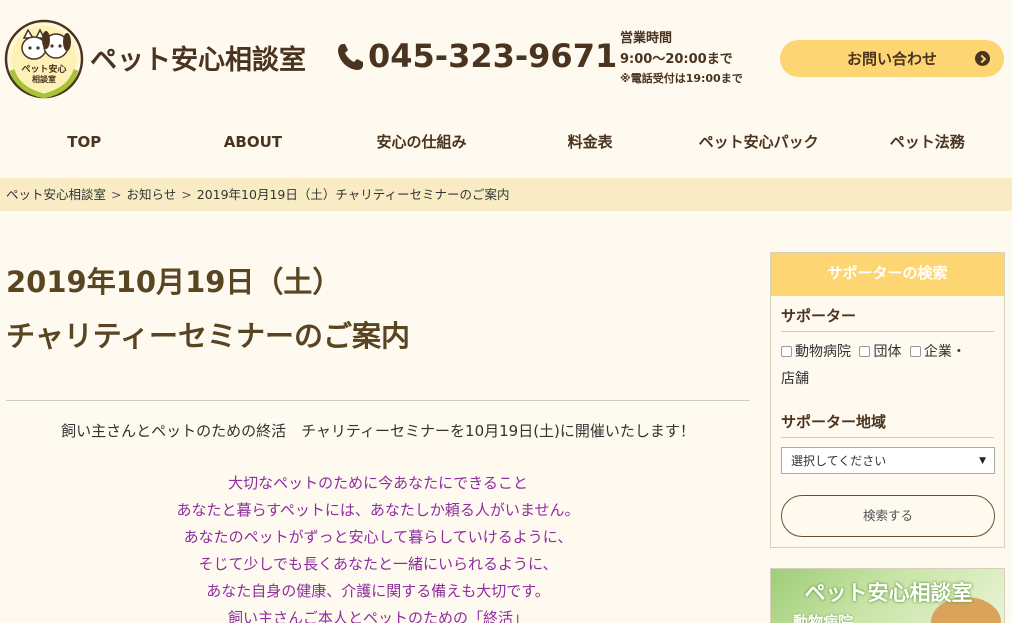  What do you see at coordinates (421, 142) in the screenshot?
I see `nav-item-system: 安心の仕組み` at bounding box center [421, 142].